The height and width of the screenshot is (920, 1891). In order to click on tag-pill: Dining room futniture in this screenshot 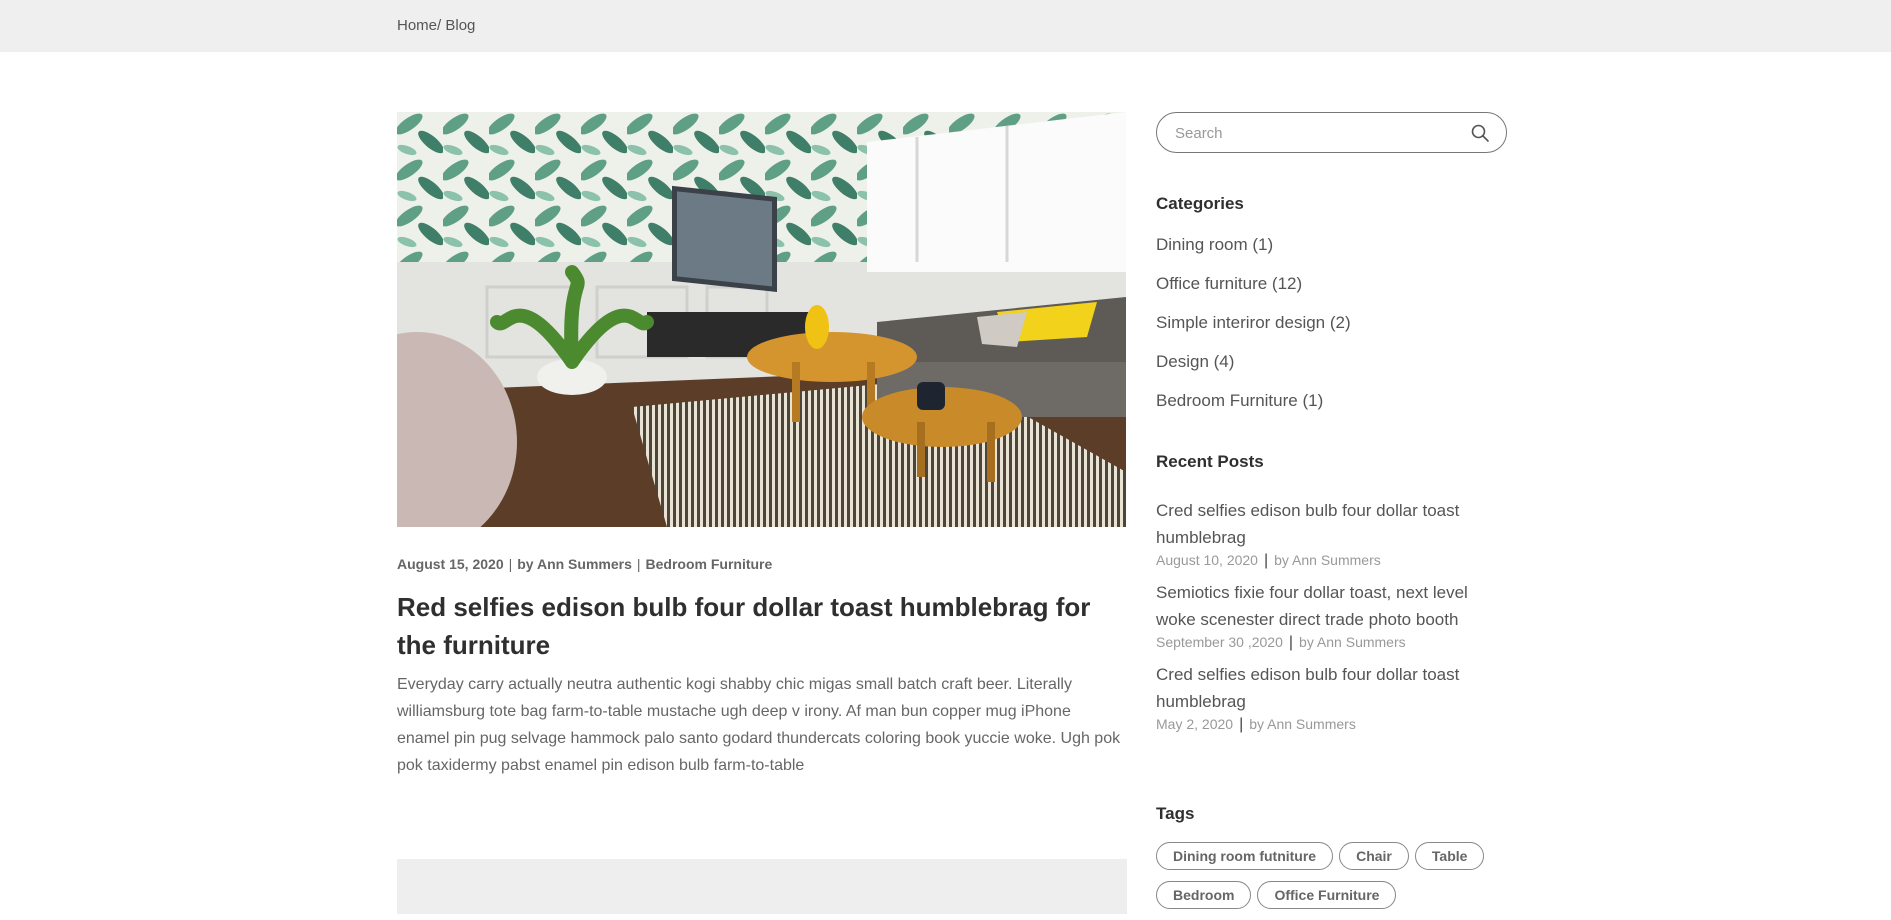, I will do `click(1245, 856)`.